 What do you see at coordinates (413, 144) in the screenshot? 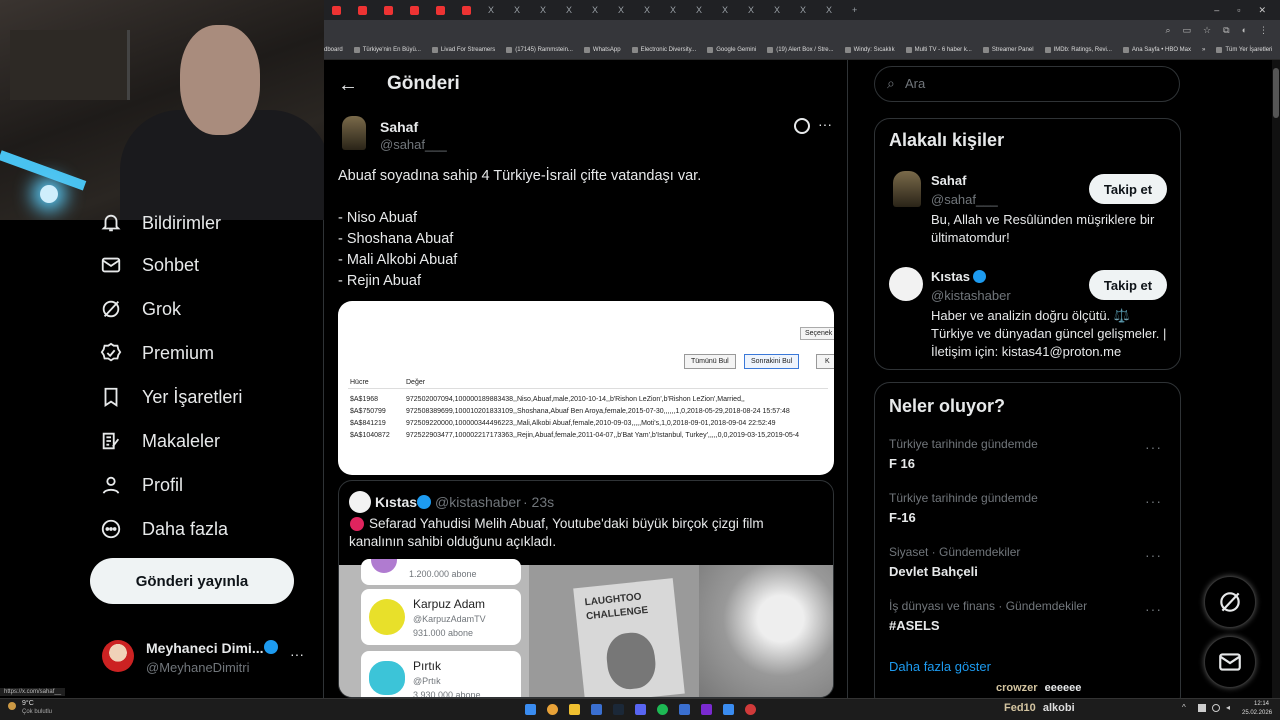
I see `author-handle: @sahaf___` at bounding box center [413, 144].